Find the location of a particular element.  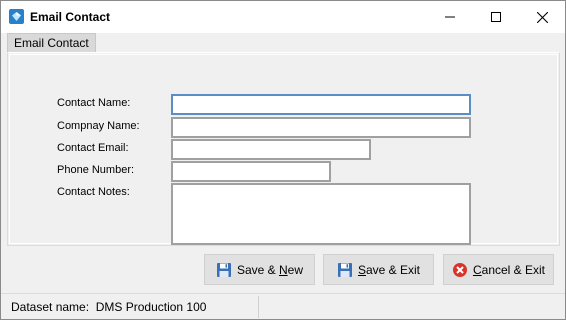

contact-notes-textarea is located at coordinates (321, 214).